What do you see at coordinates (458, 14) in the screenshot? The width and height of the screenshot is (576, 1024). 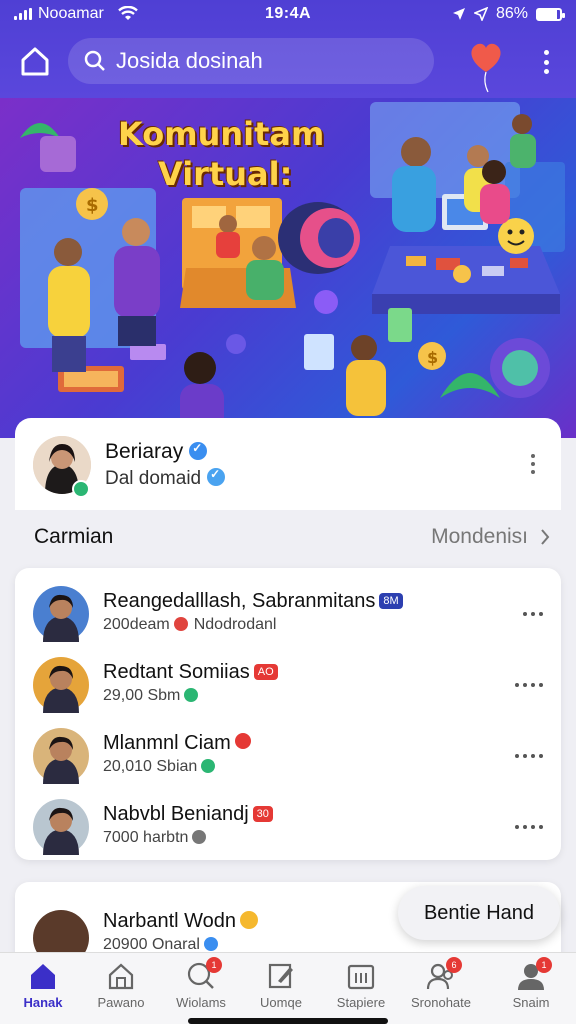 I see `location-icon` at bounding box center [458, 14].